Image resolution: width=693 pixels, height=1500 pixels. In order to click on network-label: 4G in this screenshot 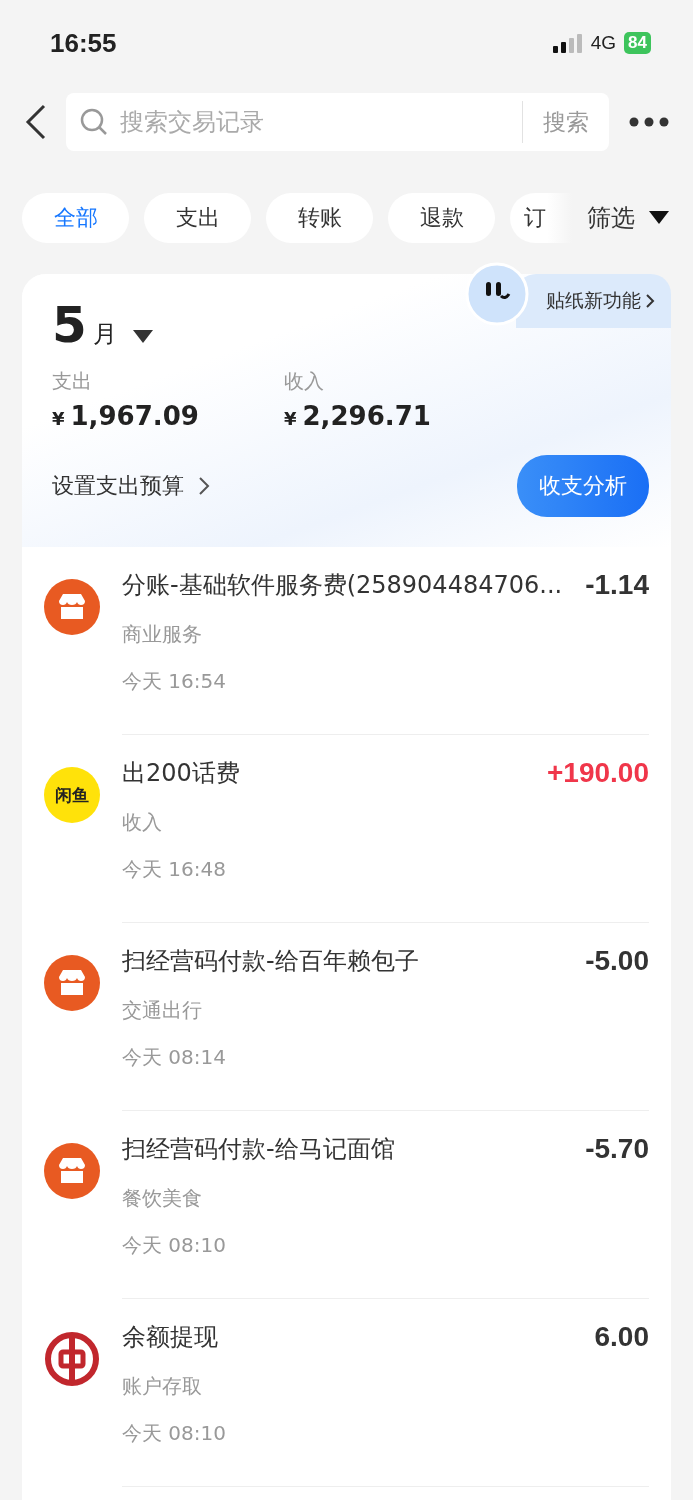, I will do `click(603, 43)`.